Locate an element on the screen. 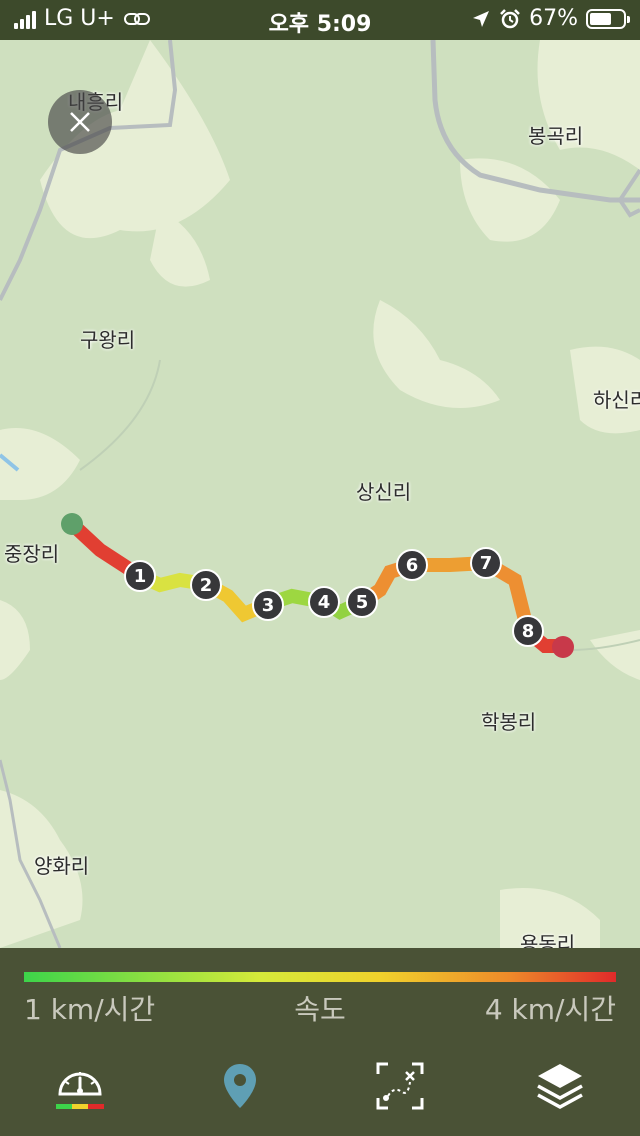 This screenshot has width=640, height=1136. status-right: 67% is located at coordinates (550, 18).